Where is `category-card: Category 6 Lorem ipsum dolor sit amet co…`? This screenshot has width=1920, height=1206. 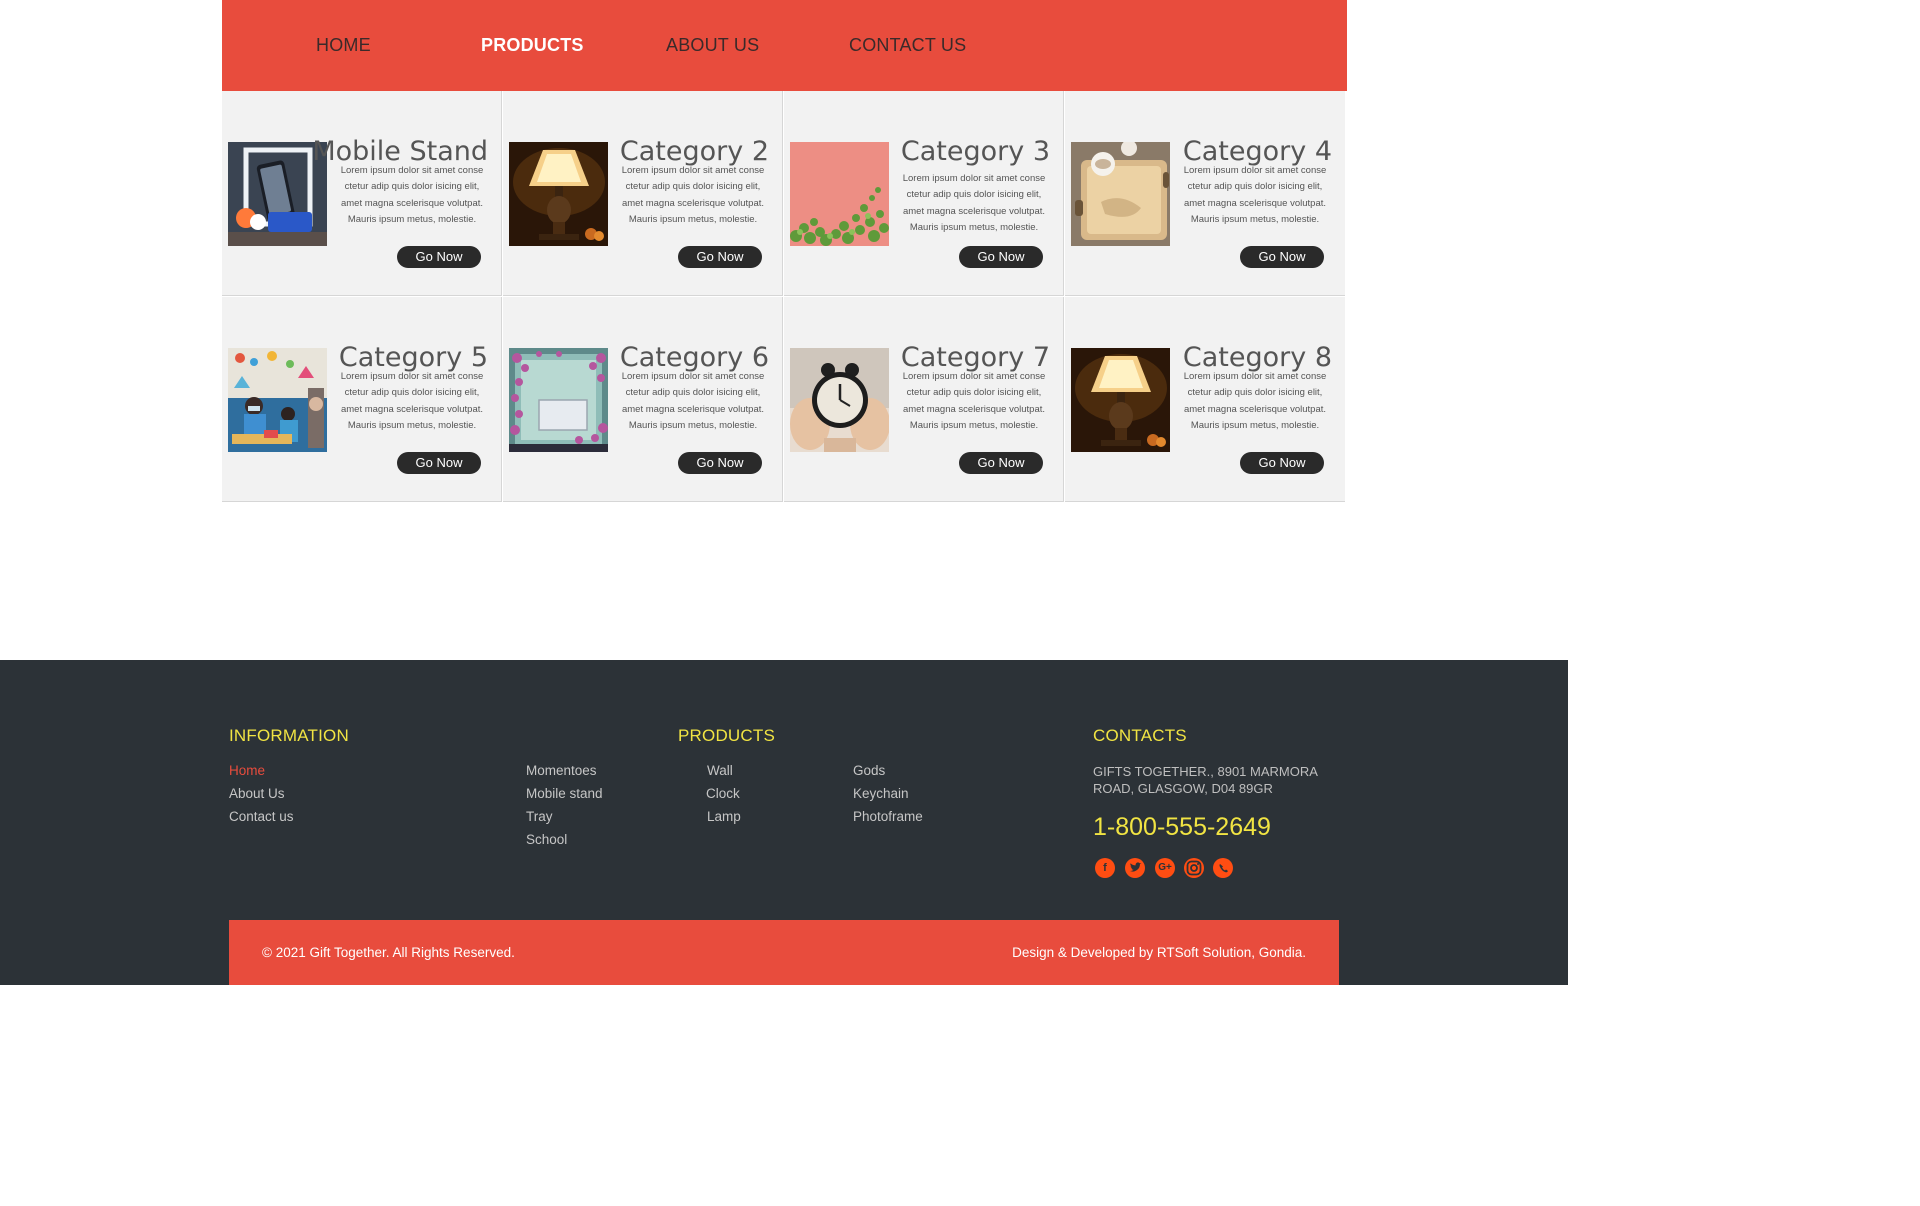
category-card: Category 6 Lorem ipsum dolor sit amet co… is located at coordinates (643, 399).